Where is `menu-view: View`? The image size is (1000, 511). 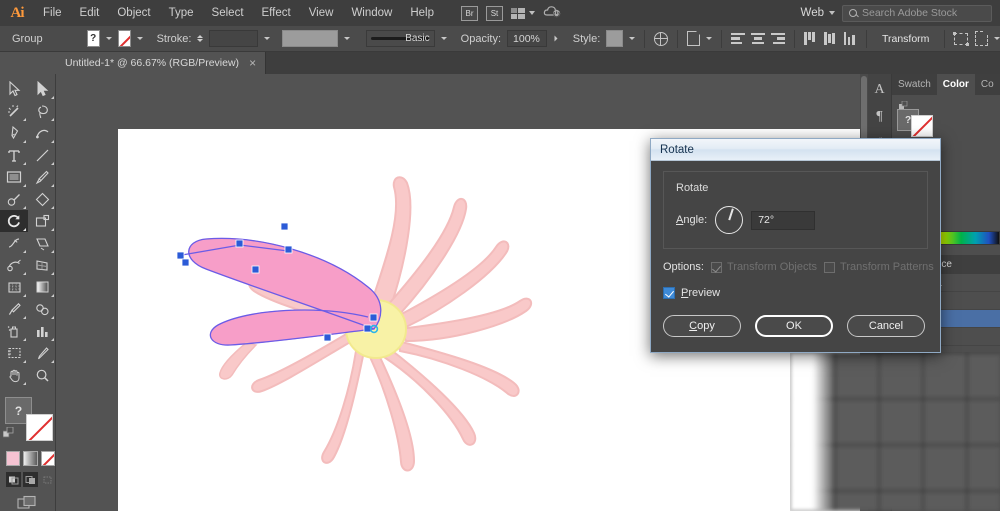
menu-view: View is located at coordinates (321, 13).